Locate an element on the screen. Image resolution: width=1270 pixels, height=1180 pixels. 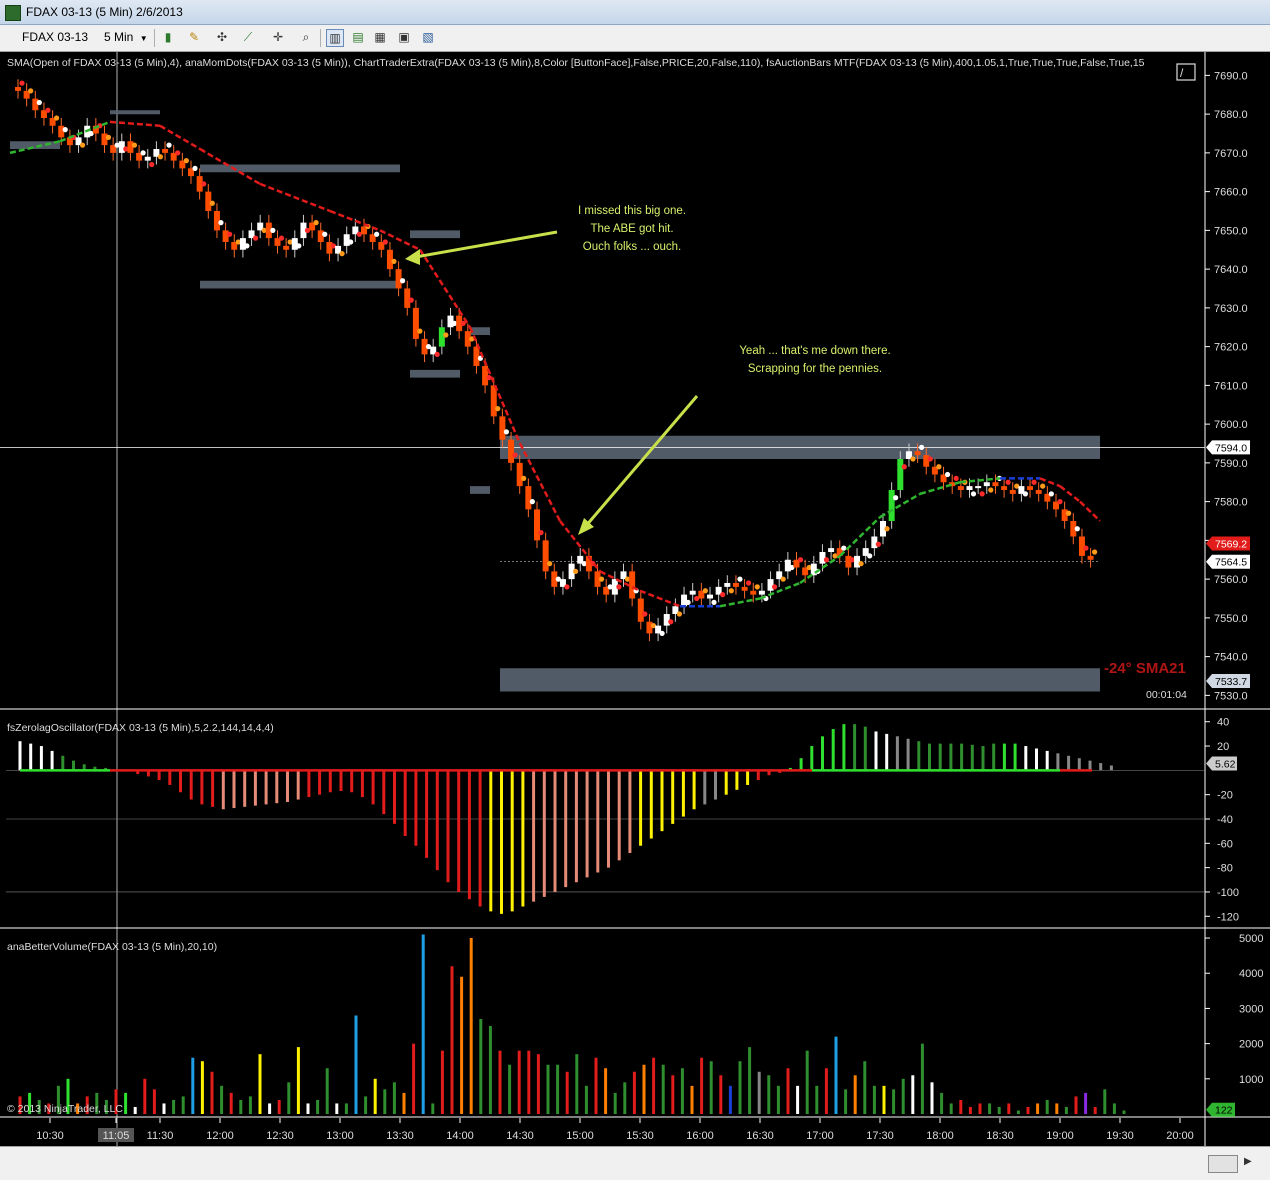
properties-icon: ▣ is located at coordinates (404, 37).